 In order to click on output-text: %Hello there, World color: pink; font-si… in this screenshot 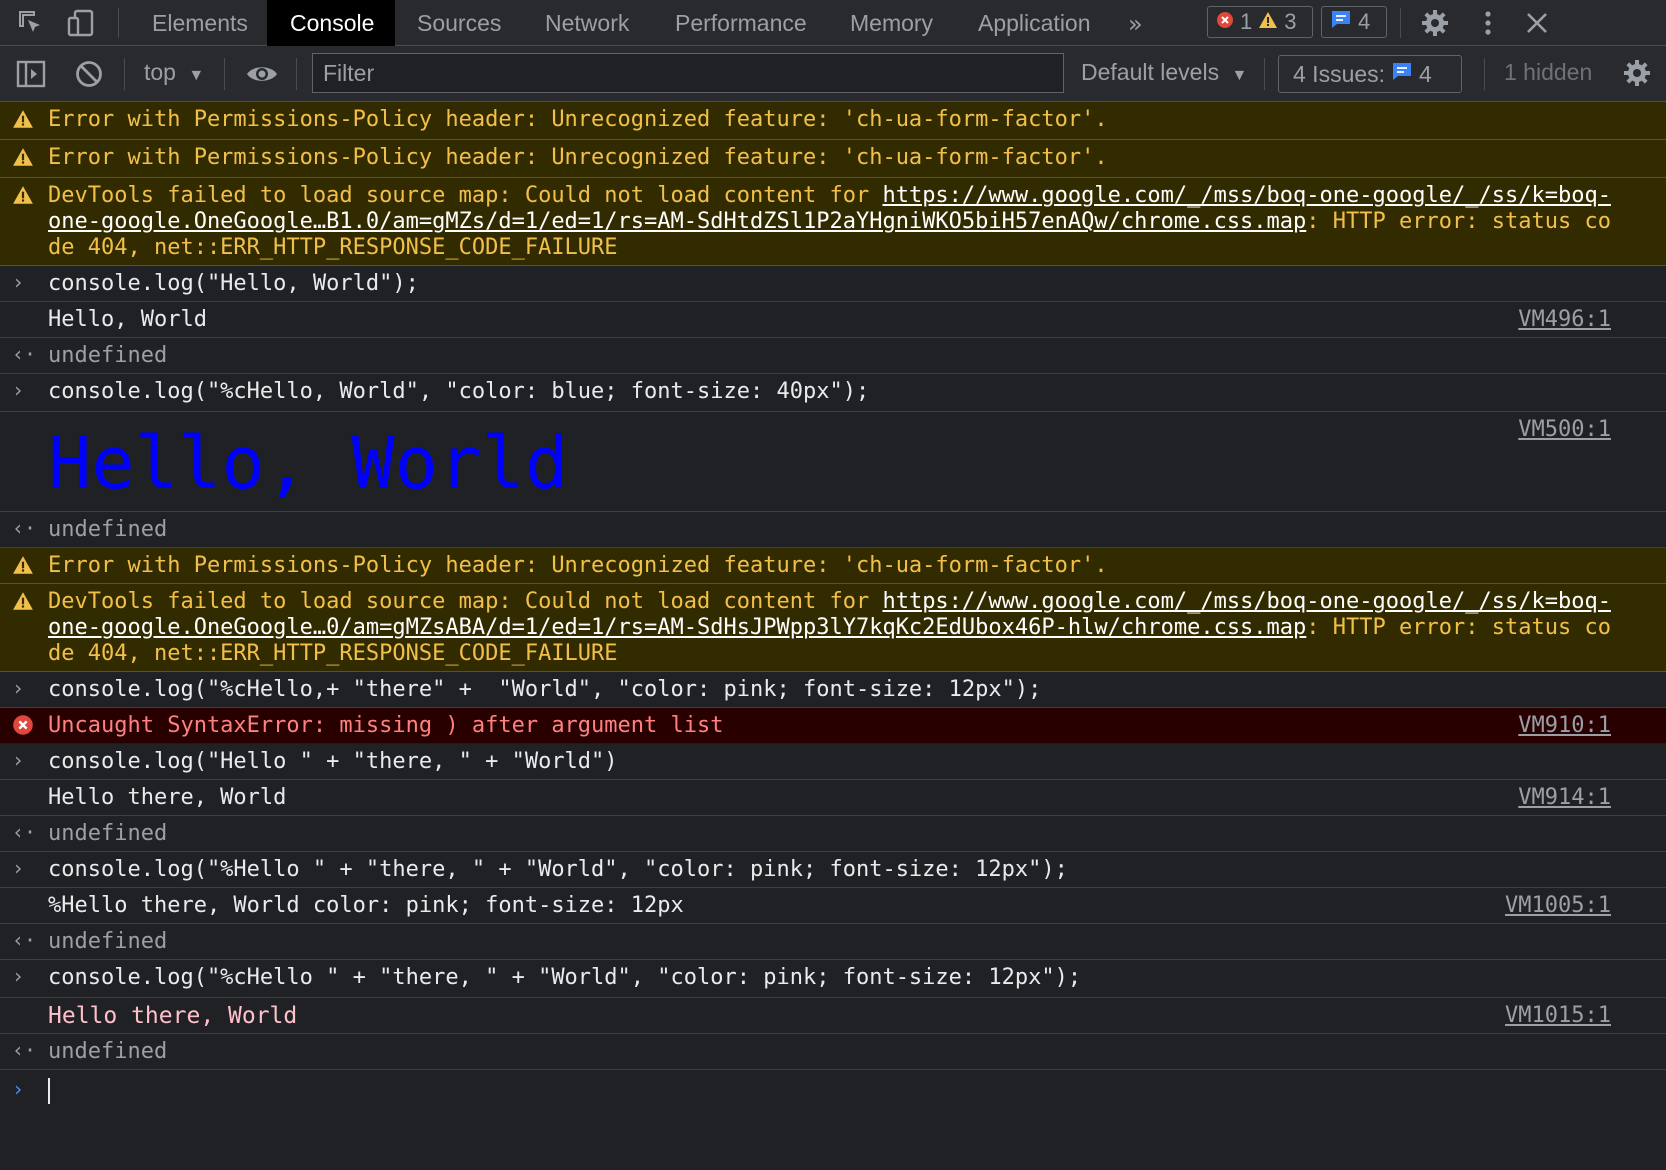, I will do `click(366, 905)`.